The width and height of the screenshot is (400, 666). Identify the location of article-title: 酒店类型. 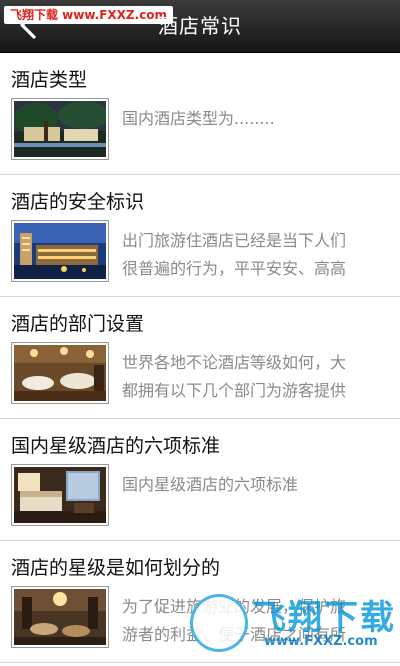
(49, 80).